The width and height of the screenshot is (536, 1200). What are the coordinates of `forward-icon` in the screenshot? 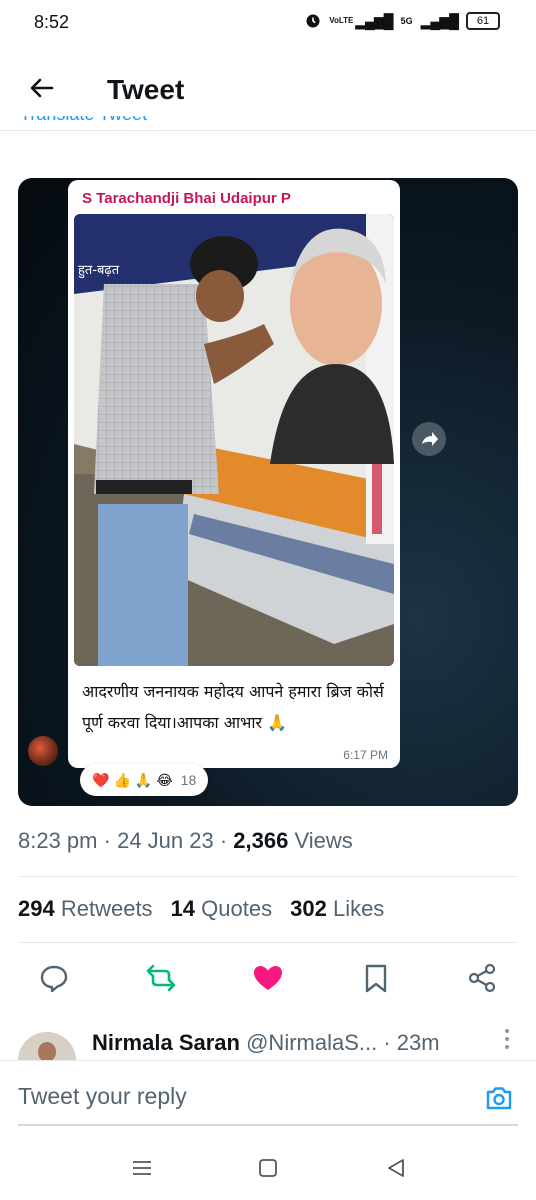 It's located at (430, 439).